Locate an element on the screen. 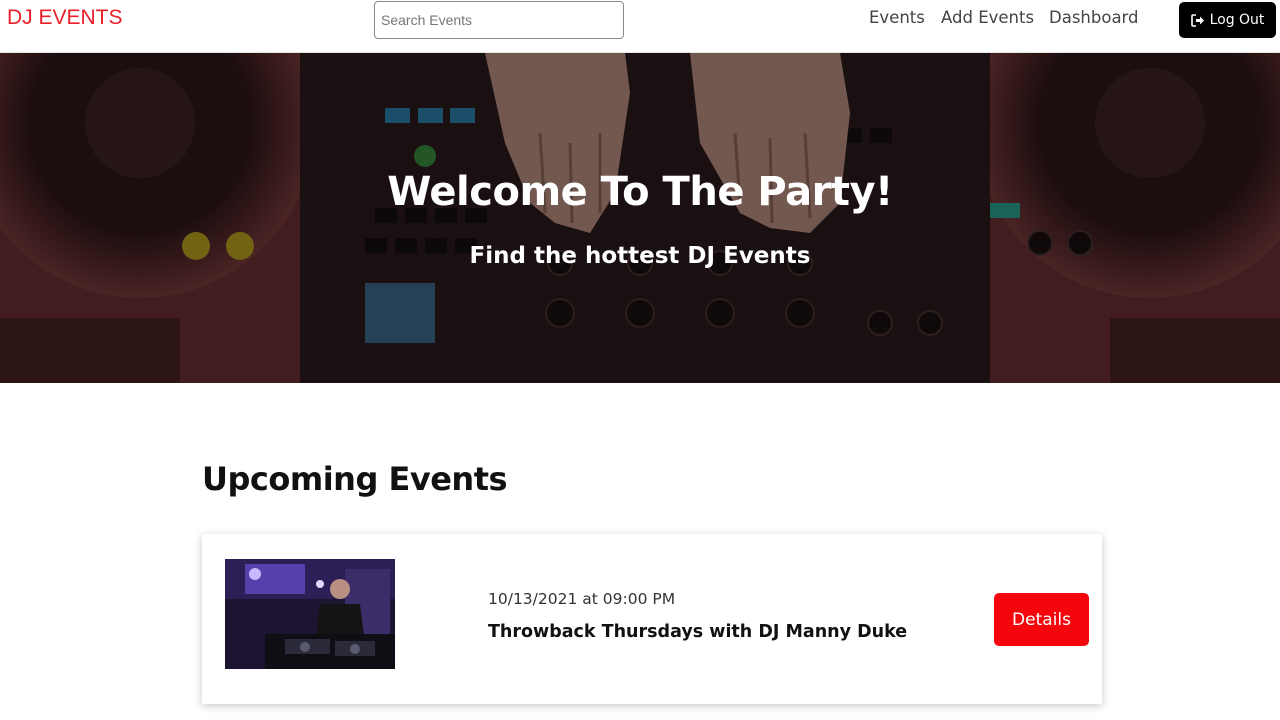 Image resolution: width=1280 pixels, height=720 pixels. search-input is located at coordinates (499, 20).